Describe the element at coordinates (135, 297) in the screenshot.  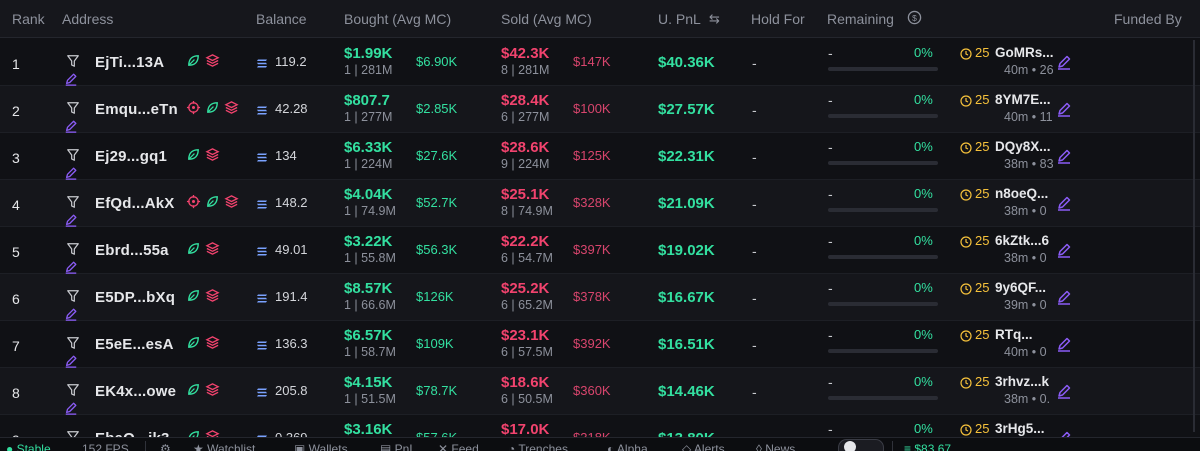
I see `wallet-address: E5DP...bXq` at that location.